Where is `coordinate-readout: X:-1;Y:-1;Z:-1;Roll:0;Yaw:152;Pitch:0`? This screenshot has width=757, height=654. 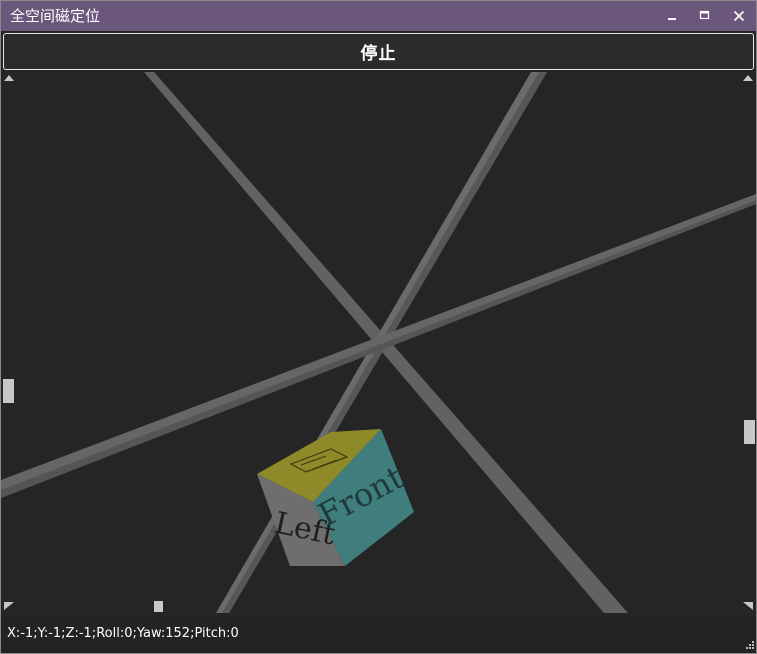 coordinate-readout: X:-1;Y:-1;Z:-1;Roll:0;Yaw:152;Pitch:0 is located at coordinates (123, 633).